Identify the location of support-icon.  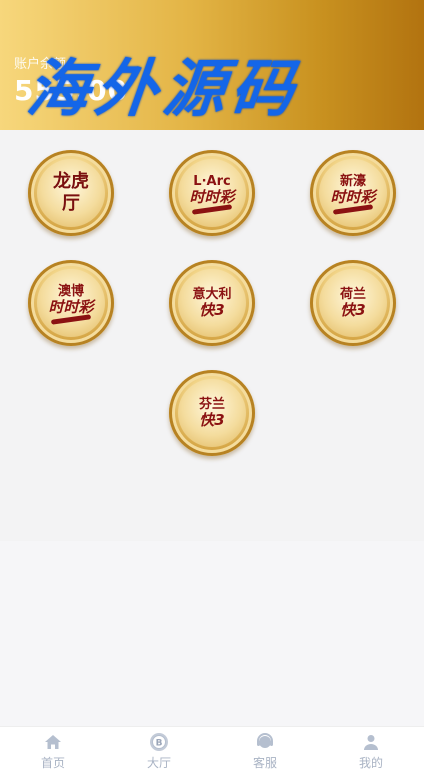
(265, 742).